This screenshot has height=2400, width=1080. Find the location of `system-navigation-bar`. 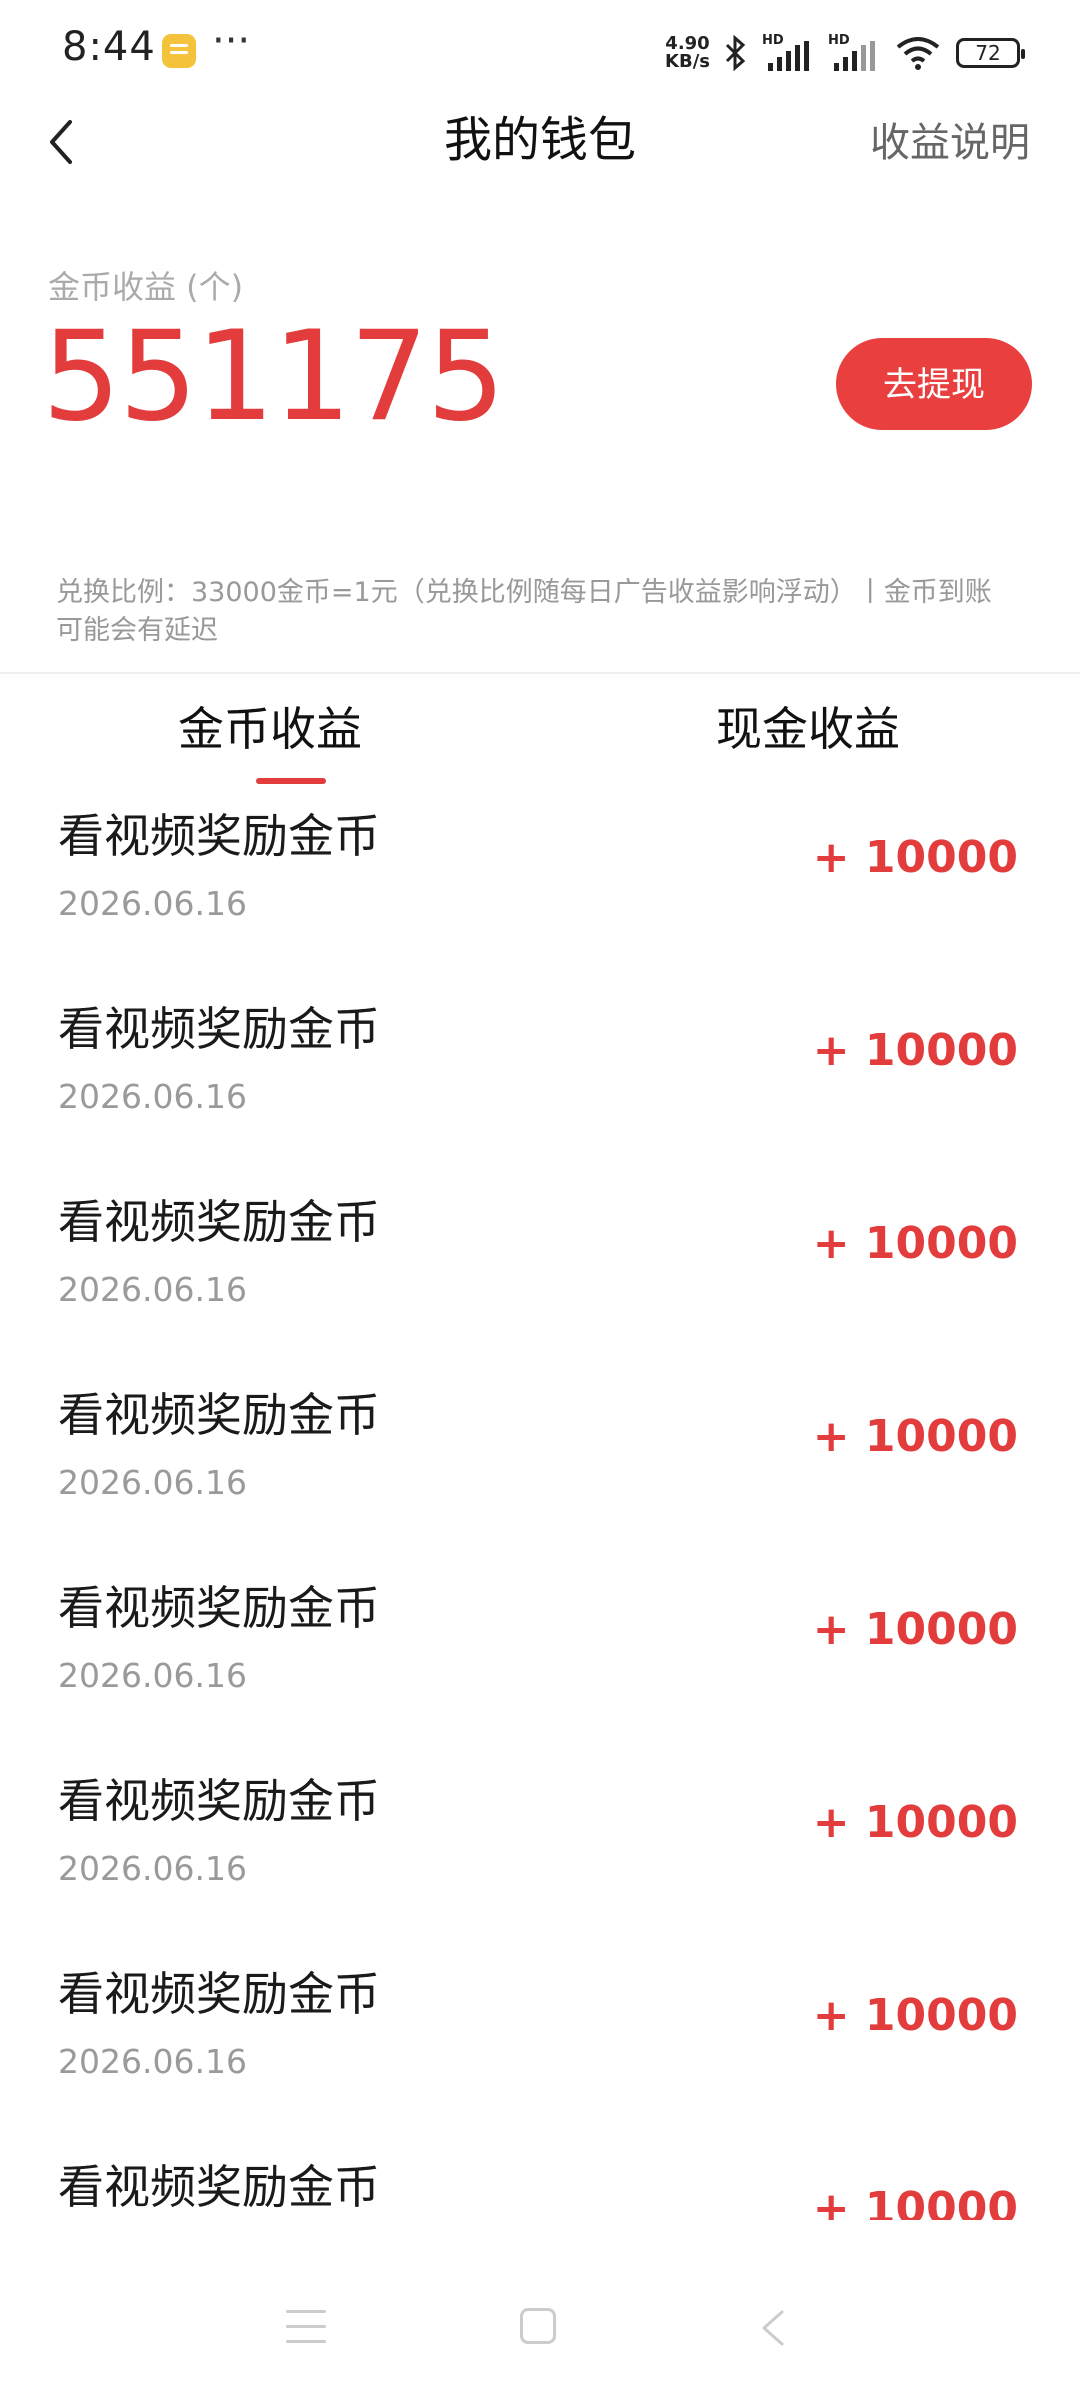

system-navigation-bar is located at coordinates (540, 2335).